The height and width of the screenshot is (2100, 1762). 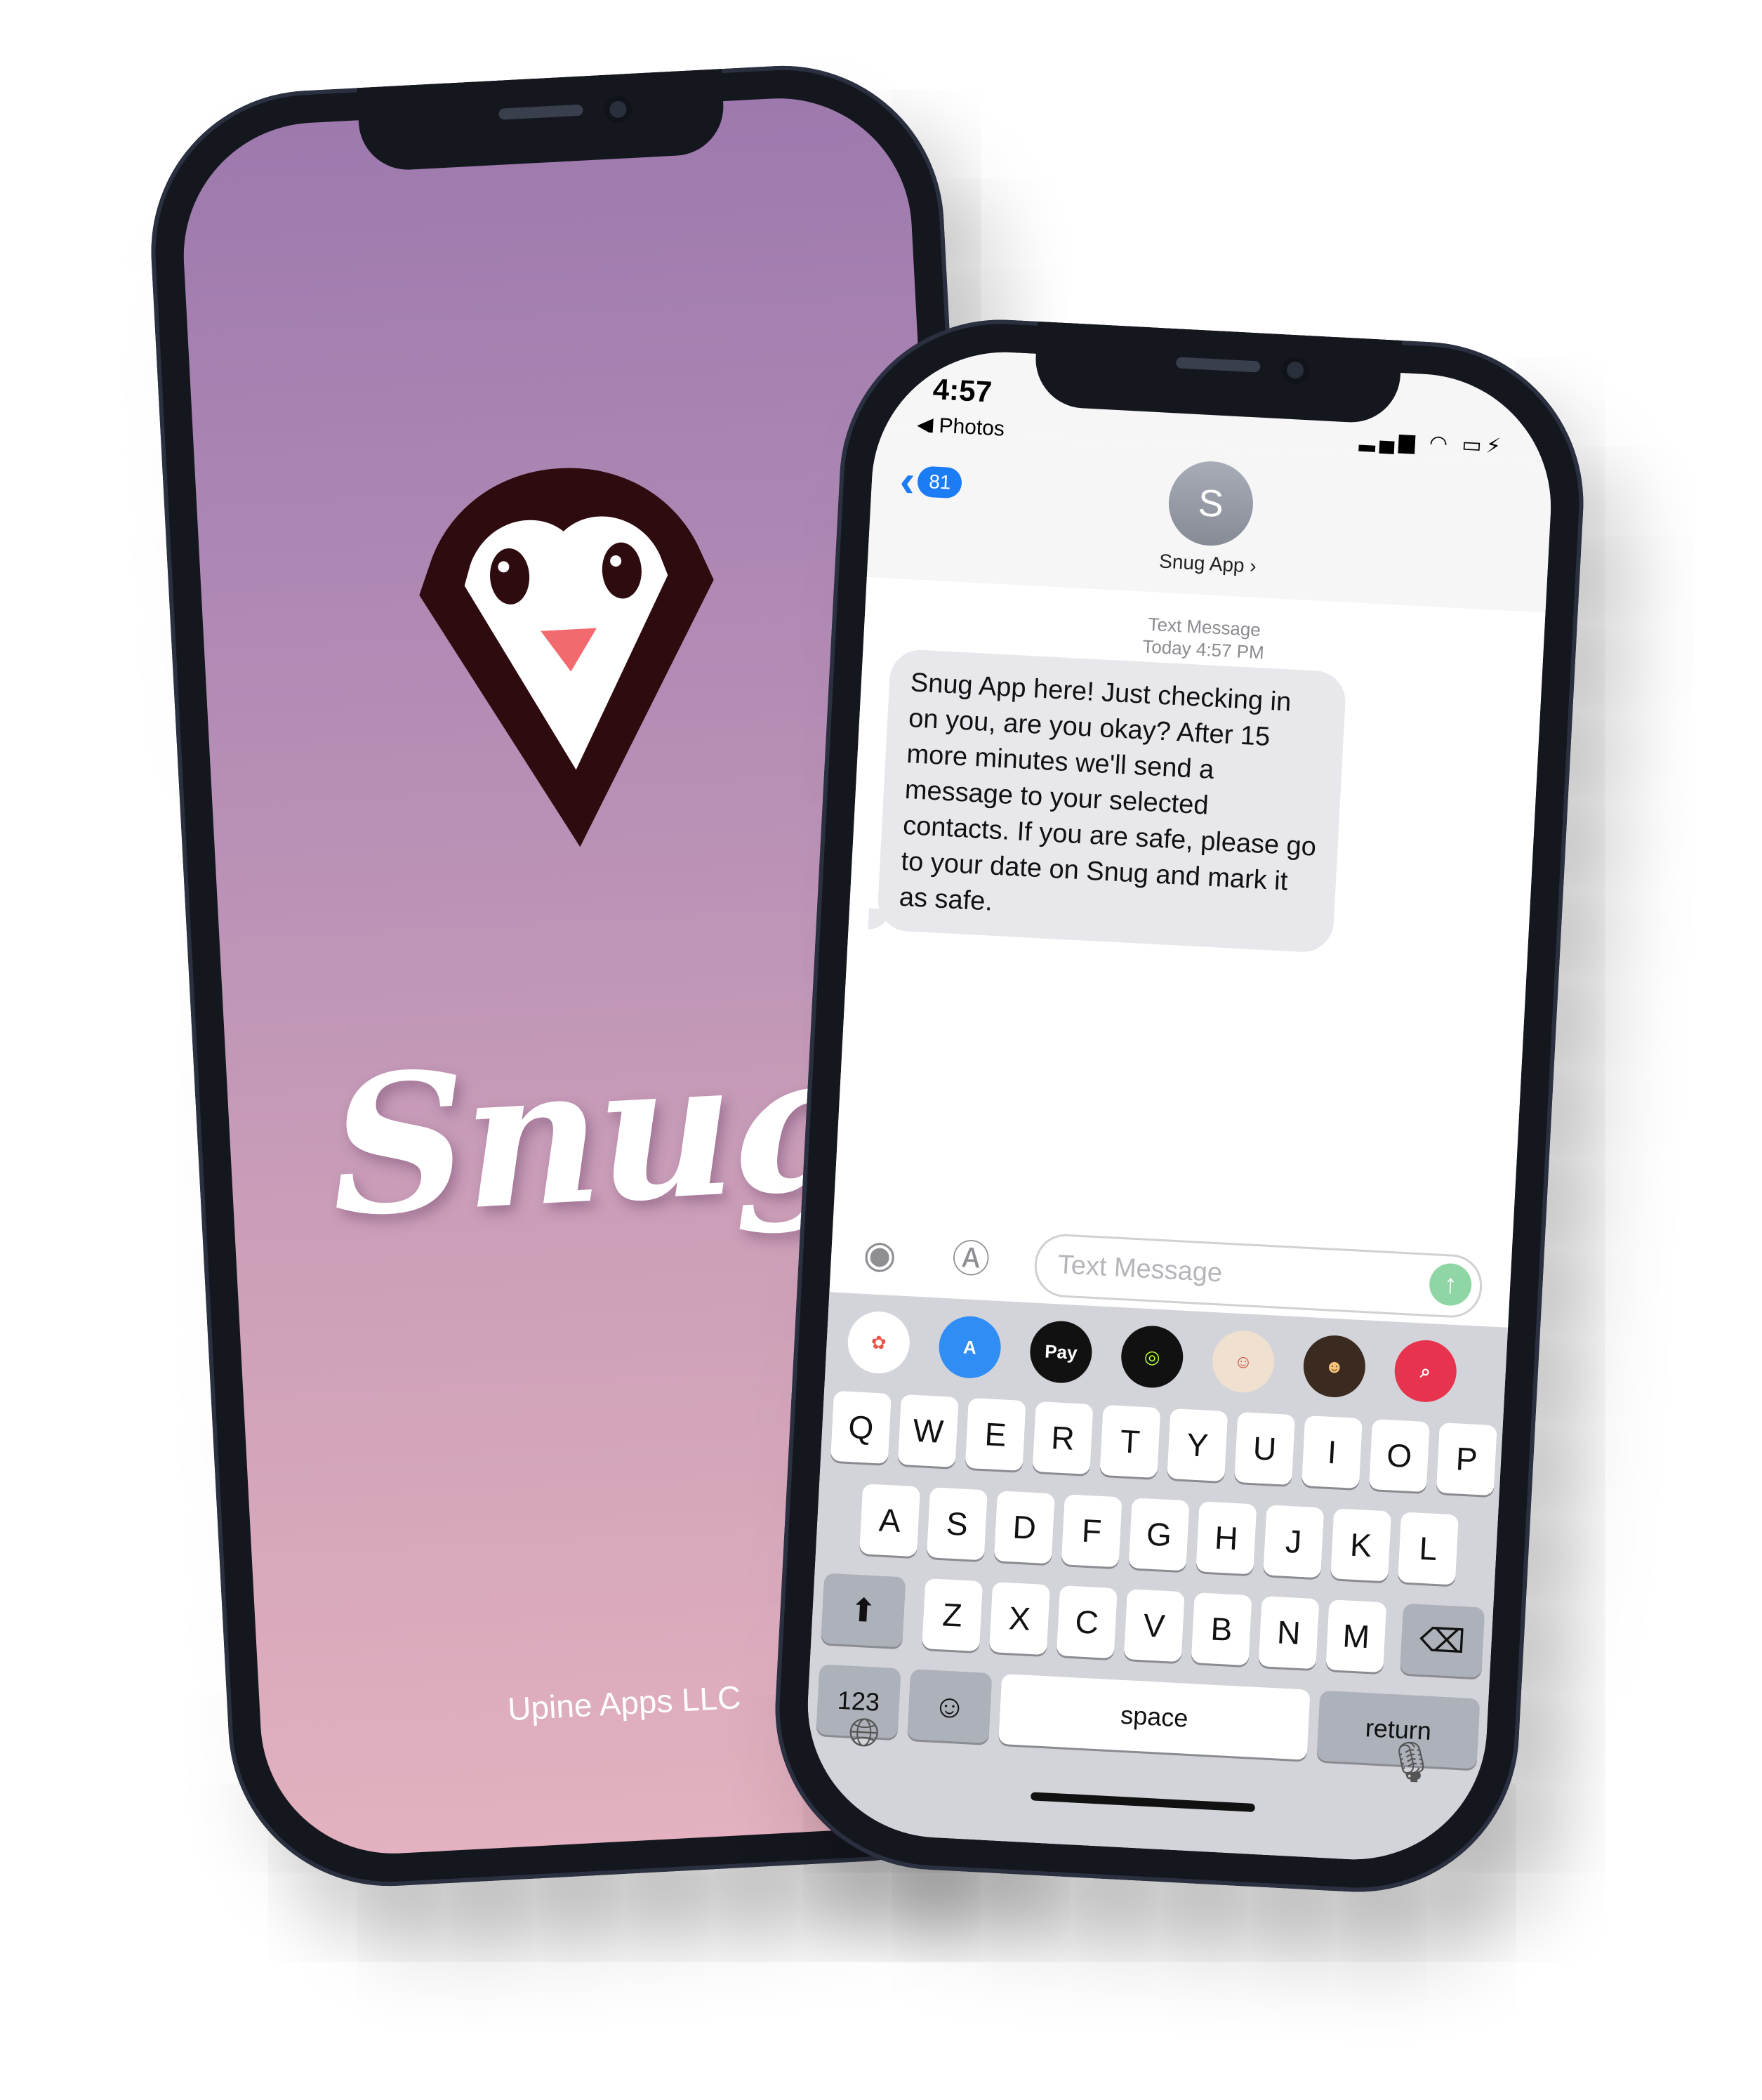 I want to click on backspace-icon: ⌫, so click(x=1442, y=1640).